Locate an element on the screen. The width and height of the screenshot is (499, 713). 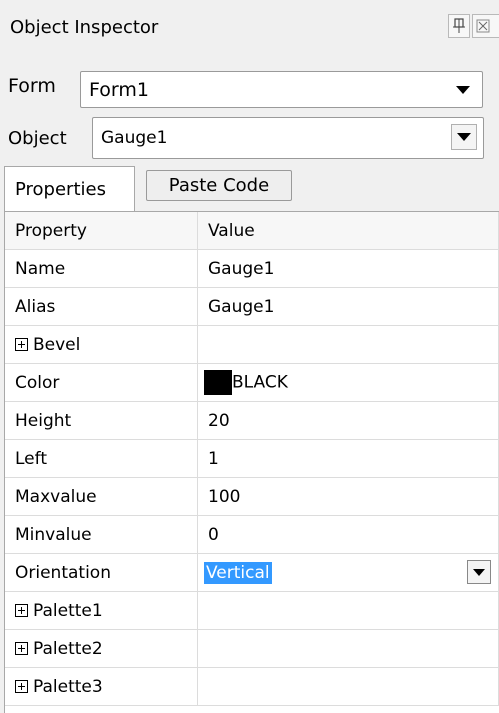
table-row: Minvalue 0 is located at coordinates (252, 534).